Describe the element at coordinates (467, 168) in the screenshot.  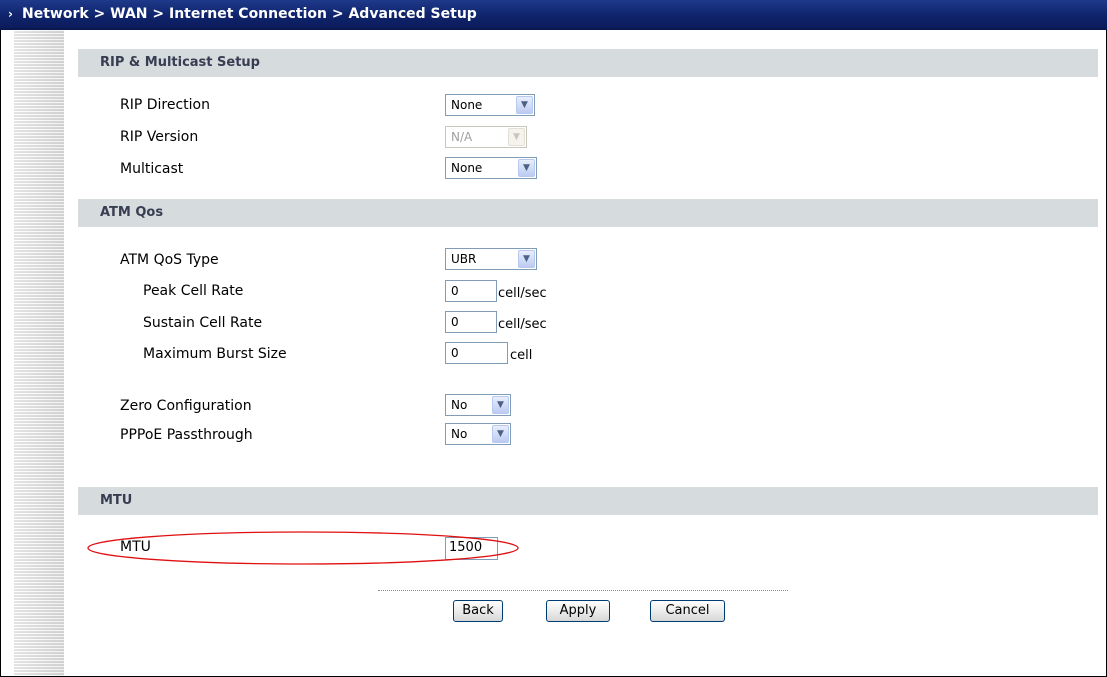
I see `multicast-value: None` at that location.